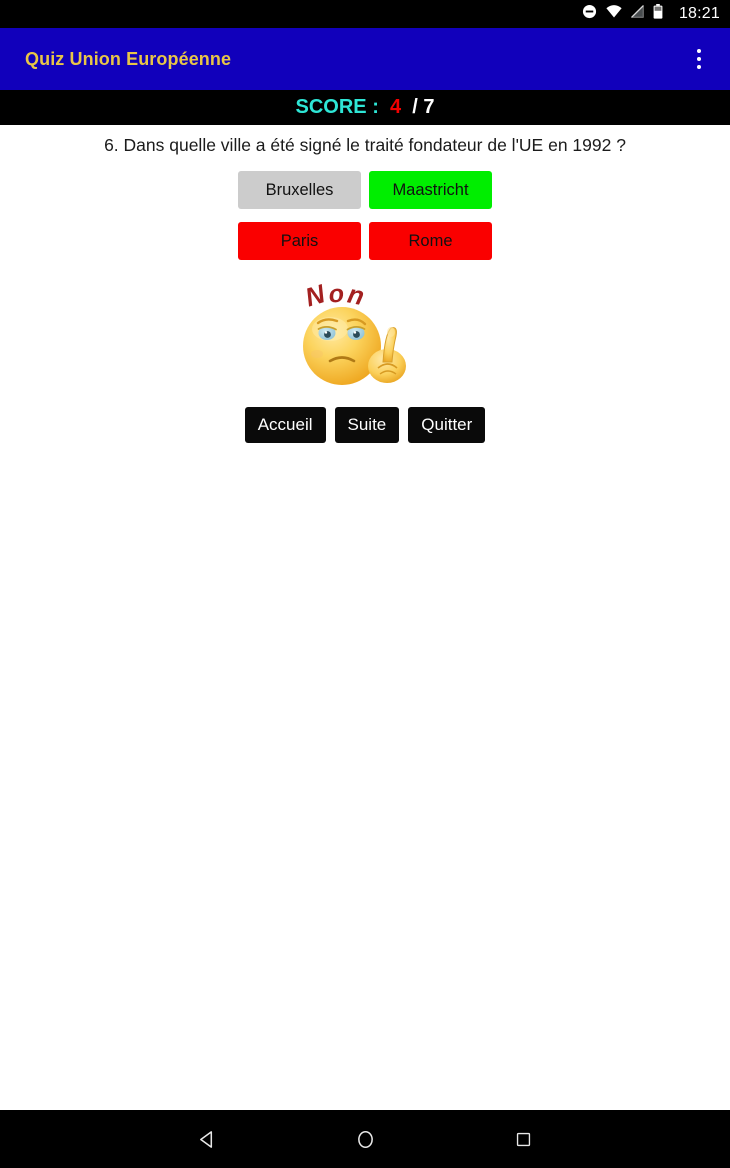 The width and height of the screenshot is (730, 1168). Describe the element at coordinates (365, 215) in the screenshot. I see `answer-options: Bruxelles Maastricht Paris Rome` at that location.